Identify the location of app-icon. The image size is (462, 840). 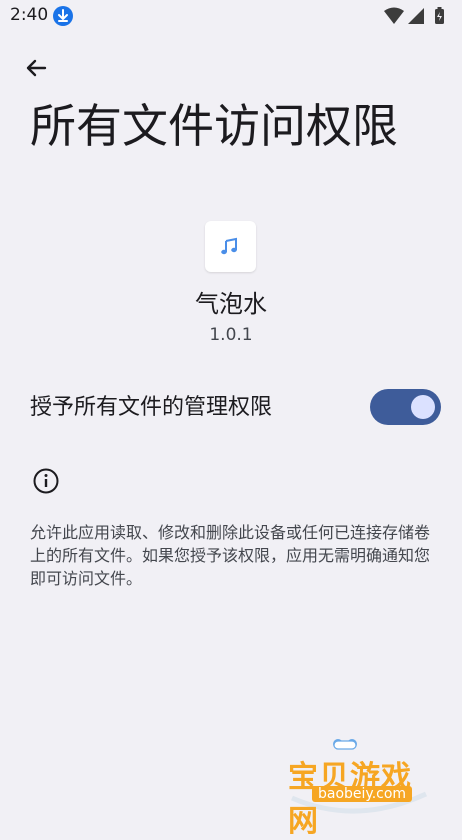
(230, 246).